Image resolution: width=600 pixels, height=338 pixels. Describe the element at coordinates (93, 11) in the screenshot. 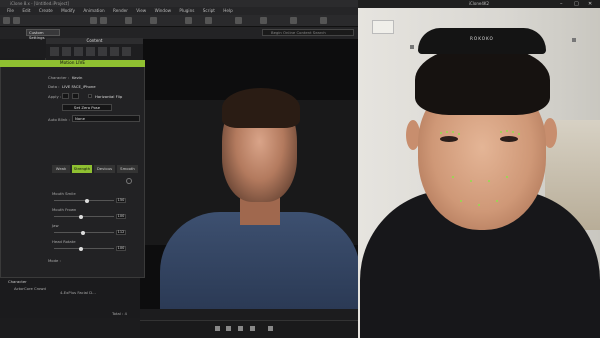

I see `menu-animation: Animation` at that location.